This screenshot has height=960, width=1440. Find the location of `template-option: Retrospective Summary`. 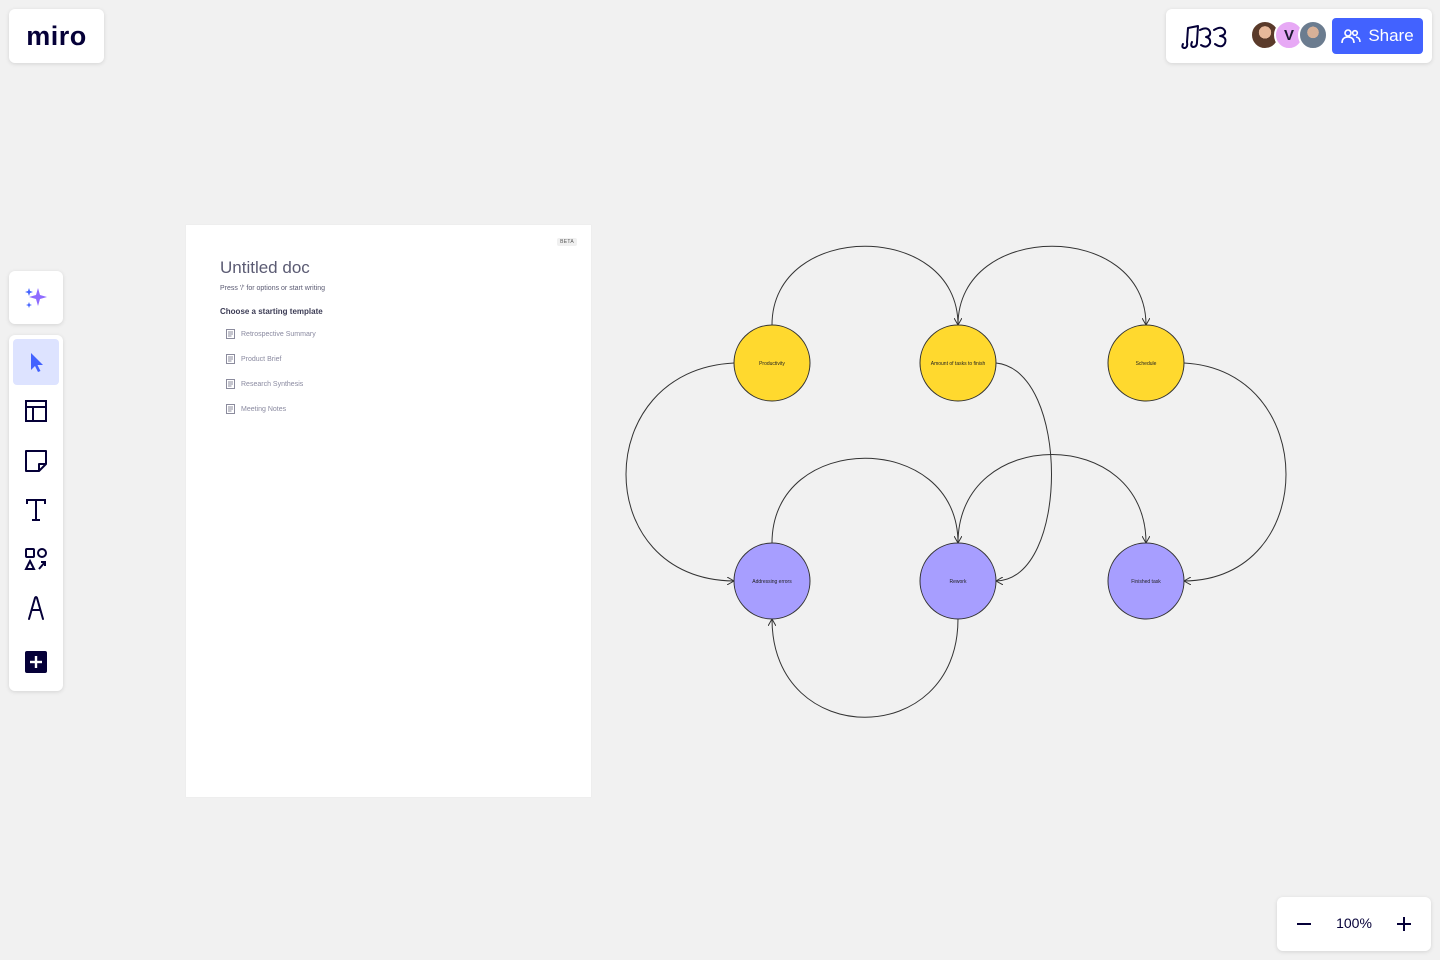

template-option: Retrospective Summary is located at coordinates (271, 334).